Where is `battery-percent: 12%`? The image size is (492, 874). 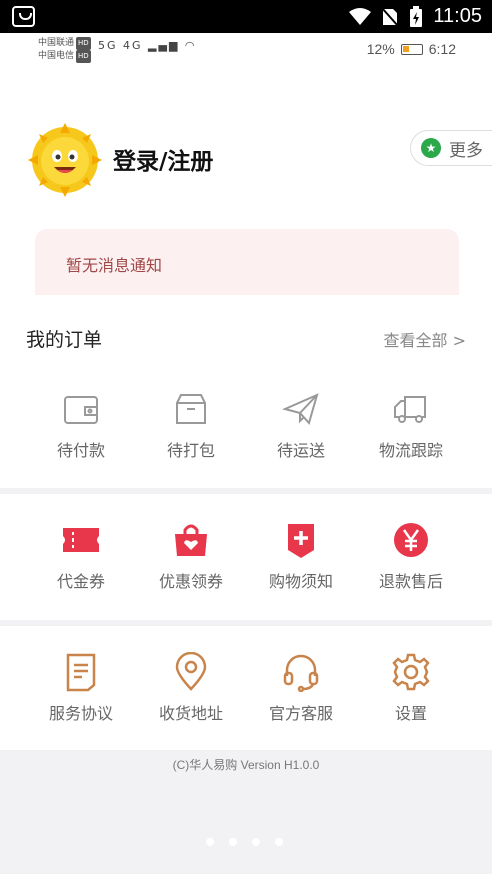
battery-percent: 12% is located at coordinates (380, 49).